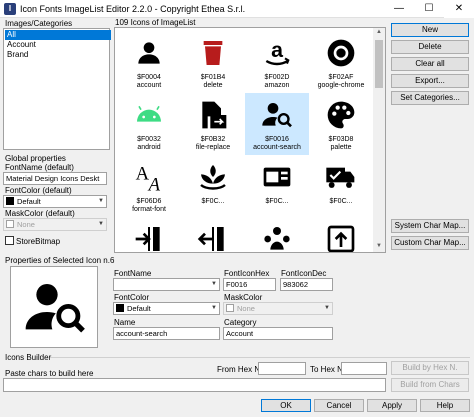  What do you see at coordinates (429, 9) in the screenshot?
I see `maximize-button: ☐` at bounding box center [429, 9].